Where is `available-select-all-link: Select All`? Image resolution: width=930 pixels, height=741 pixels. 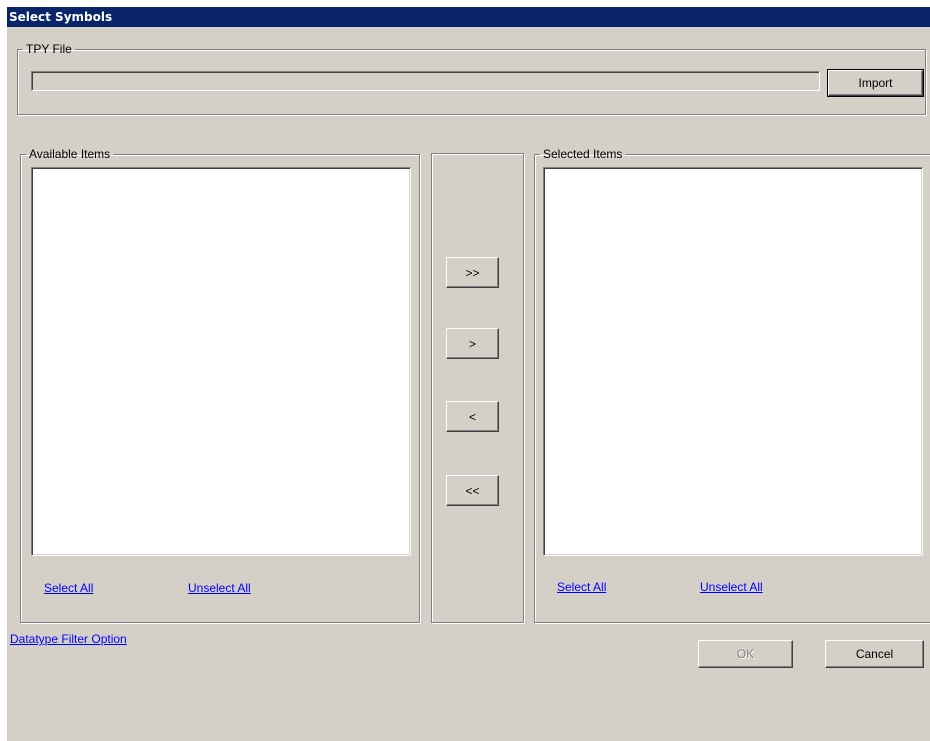
available-select-all-link: Select All is located at coordinates (68, 588).